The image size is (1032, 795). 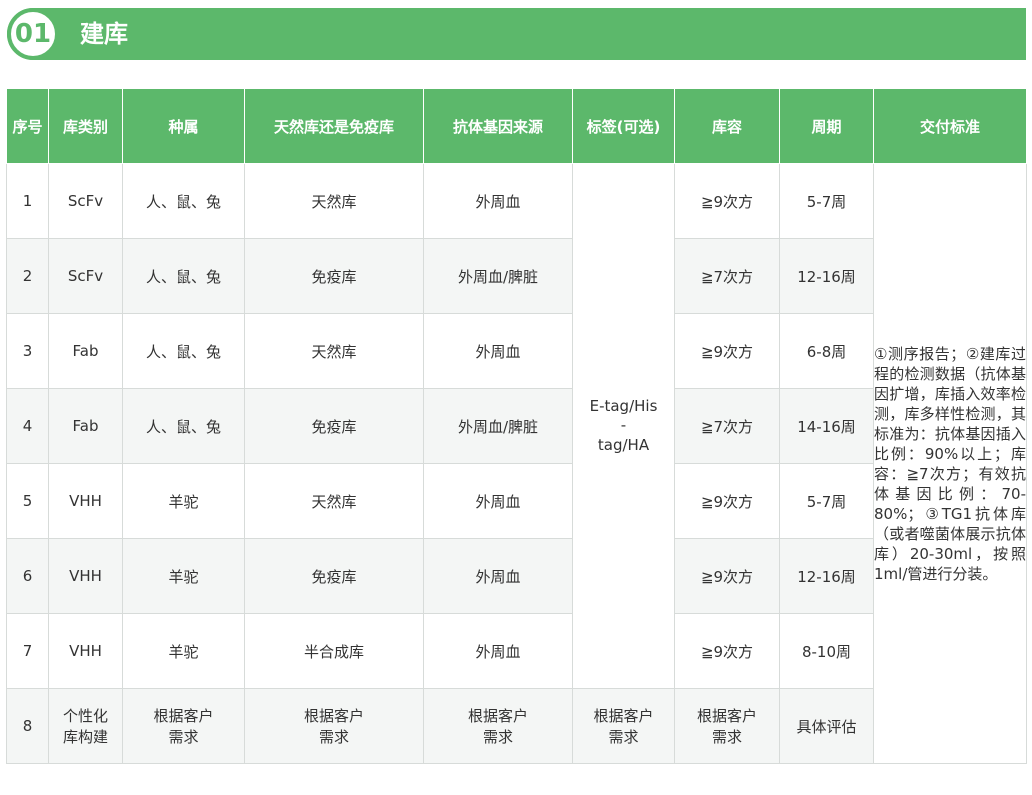 What do you see at coordinates (727, 726) in the screenshot?
I see `cell-capacity: 根据客户 需求` at bounding box center [727, 726].